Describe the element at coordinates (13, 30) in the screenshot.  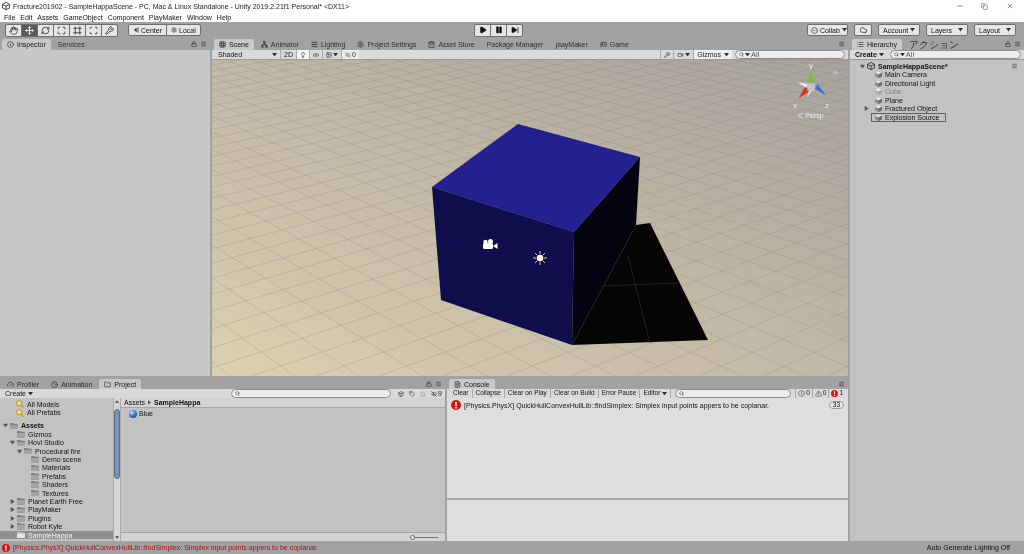
I see `hand-icon` at that location.